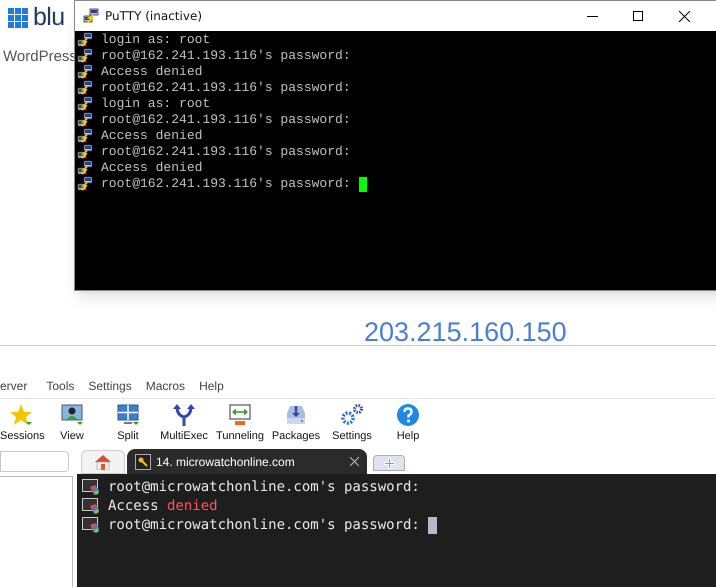  I want to click on home-icon, so click(103, 462).